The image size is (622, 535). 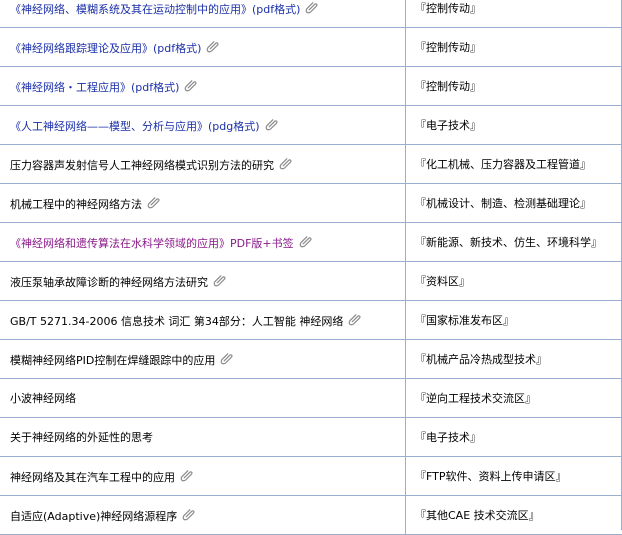 I want to click on thread-title-cell: 《神经网络・工程应用》(pdf格式), so click(x=203, y=86).